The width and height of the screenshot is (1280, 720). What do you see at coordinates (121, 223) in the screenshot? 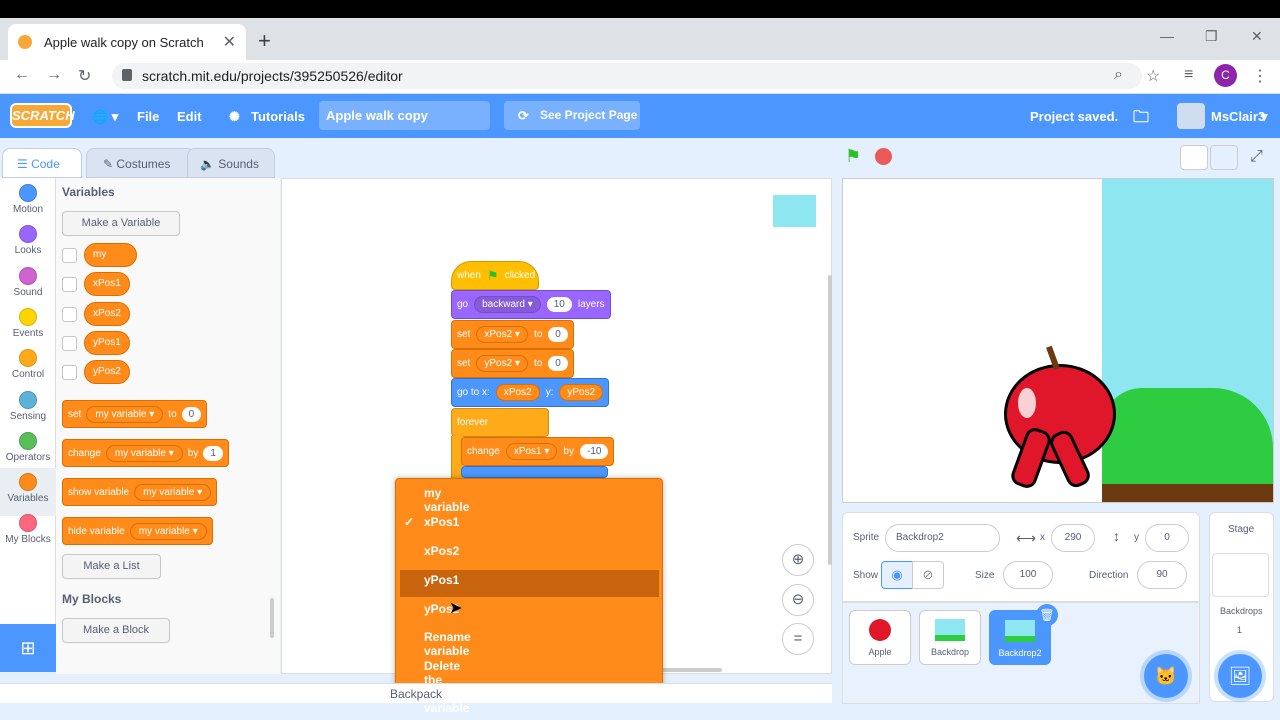
I see `make-variable-button: Make a Variable` at bounding box center [121, 223].